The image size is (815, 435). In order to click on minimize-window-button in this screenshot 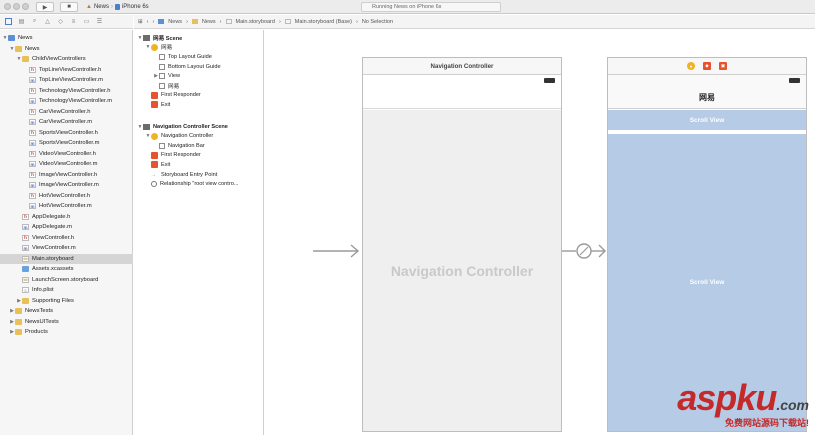, I will do `click(16, 6)`.